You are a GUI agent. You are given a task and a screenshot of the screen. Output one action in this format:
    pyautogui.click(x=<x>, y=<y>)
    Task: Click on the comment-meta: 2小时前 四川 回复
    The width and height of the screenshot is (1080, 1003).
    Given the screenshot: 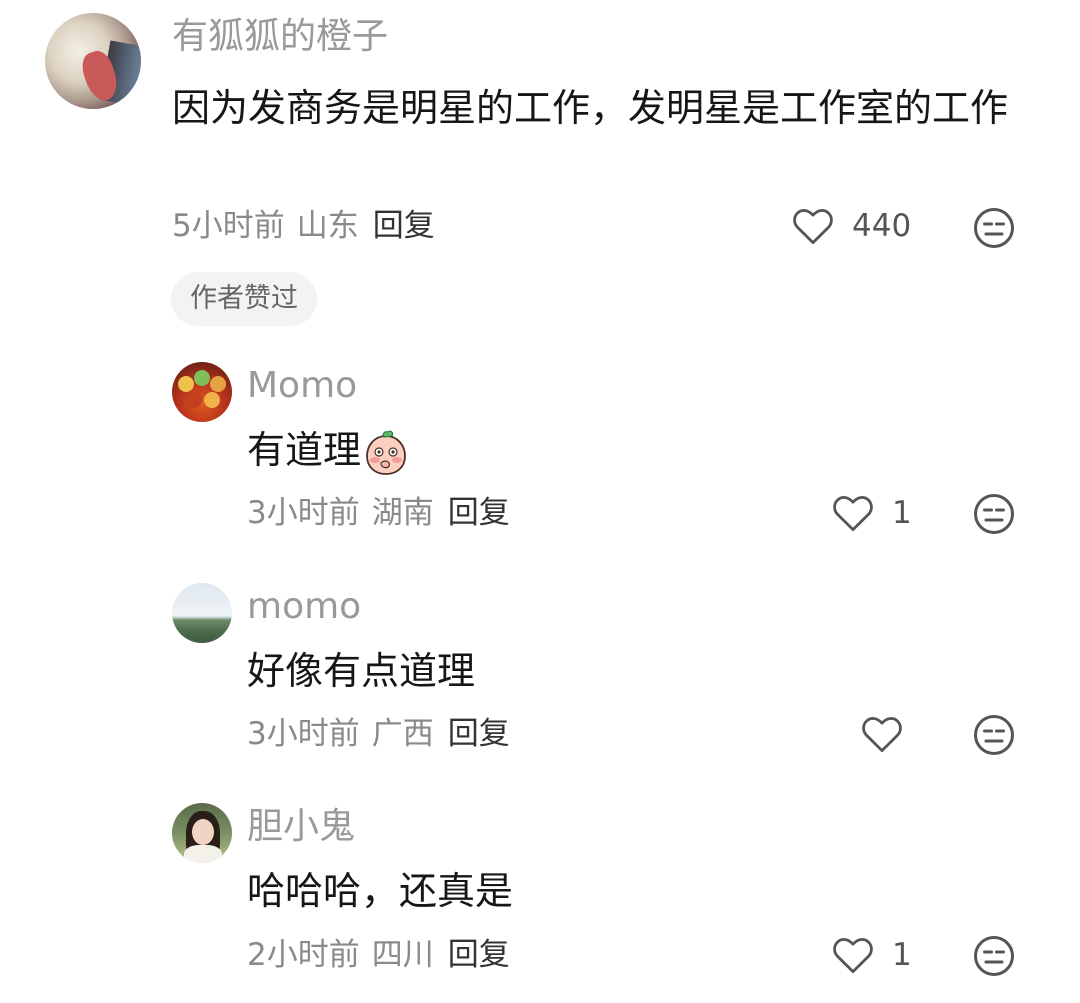 What is the action you would take?
    pyautogui.click(x=384, y=955)
    